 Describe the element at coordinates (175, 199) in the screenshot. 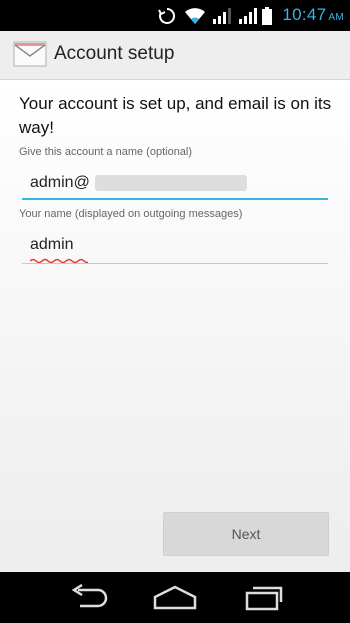

I see `account-name-underline` at that location.